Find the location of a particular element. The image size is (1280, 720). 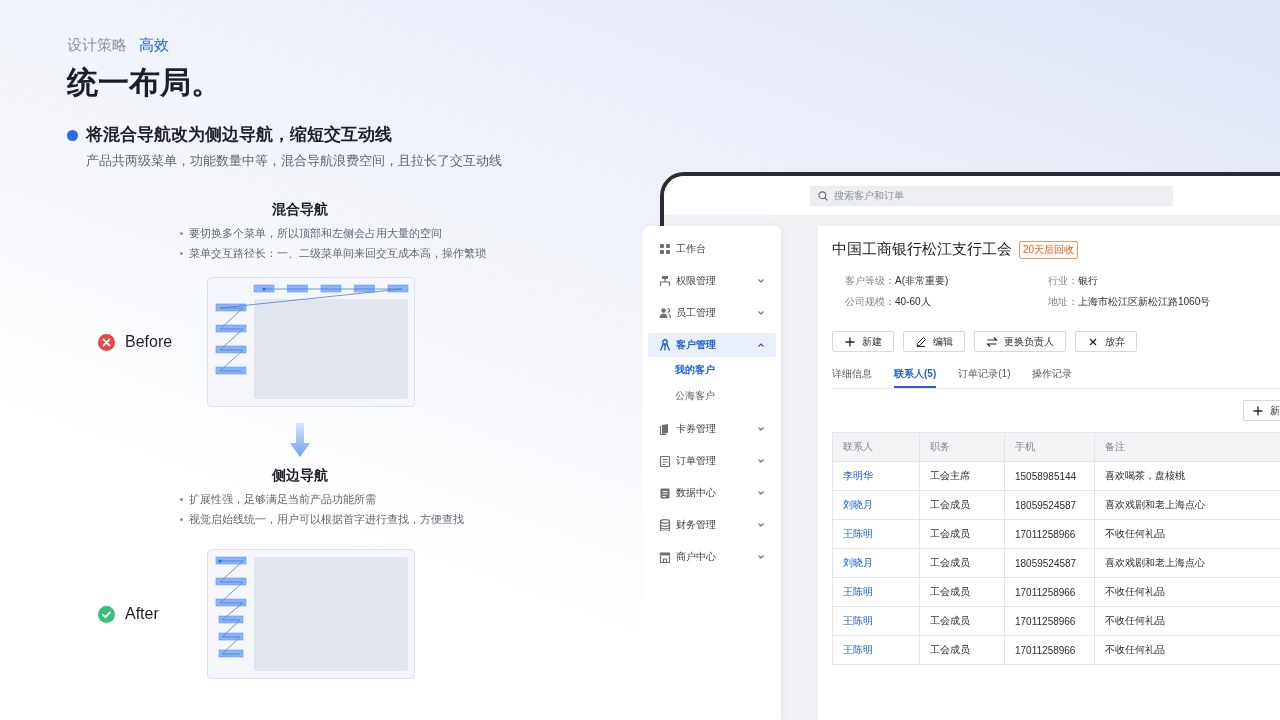

field-label: 客户等级： is located at coordinates (870, 280).